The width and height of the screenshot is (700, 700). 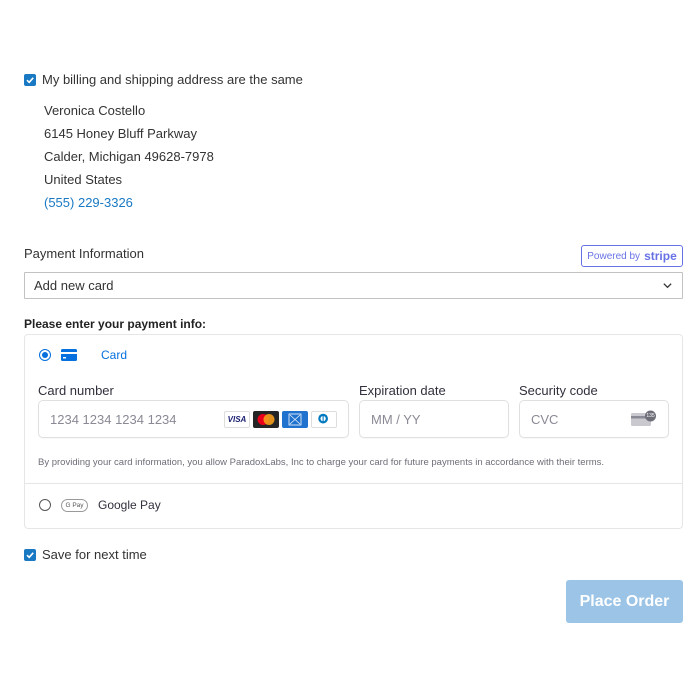 I want to click on address-phone-link: (555) 229-3326, so click(x=129, y=202).